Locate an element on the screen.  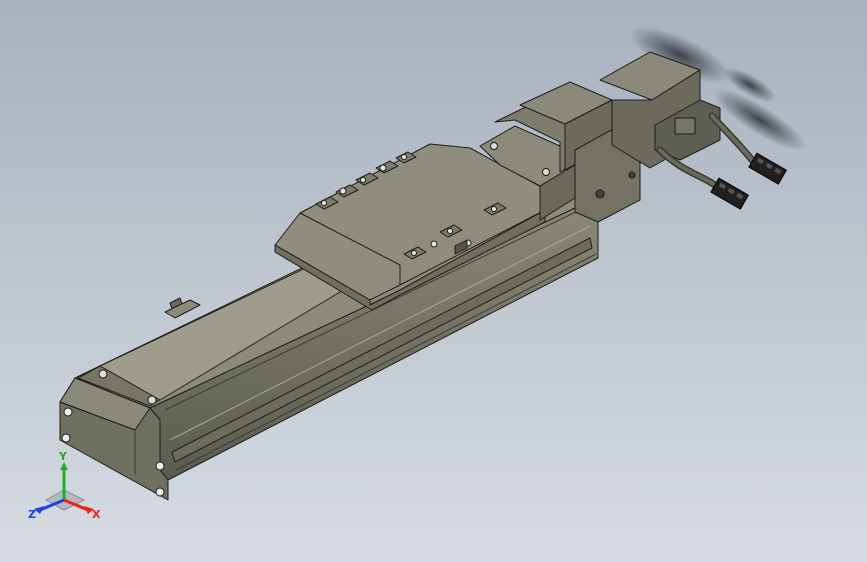
x-axis-label: X is located at coordinates (96, 514).